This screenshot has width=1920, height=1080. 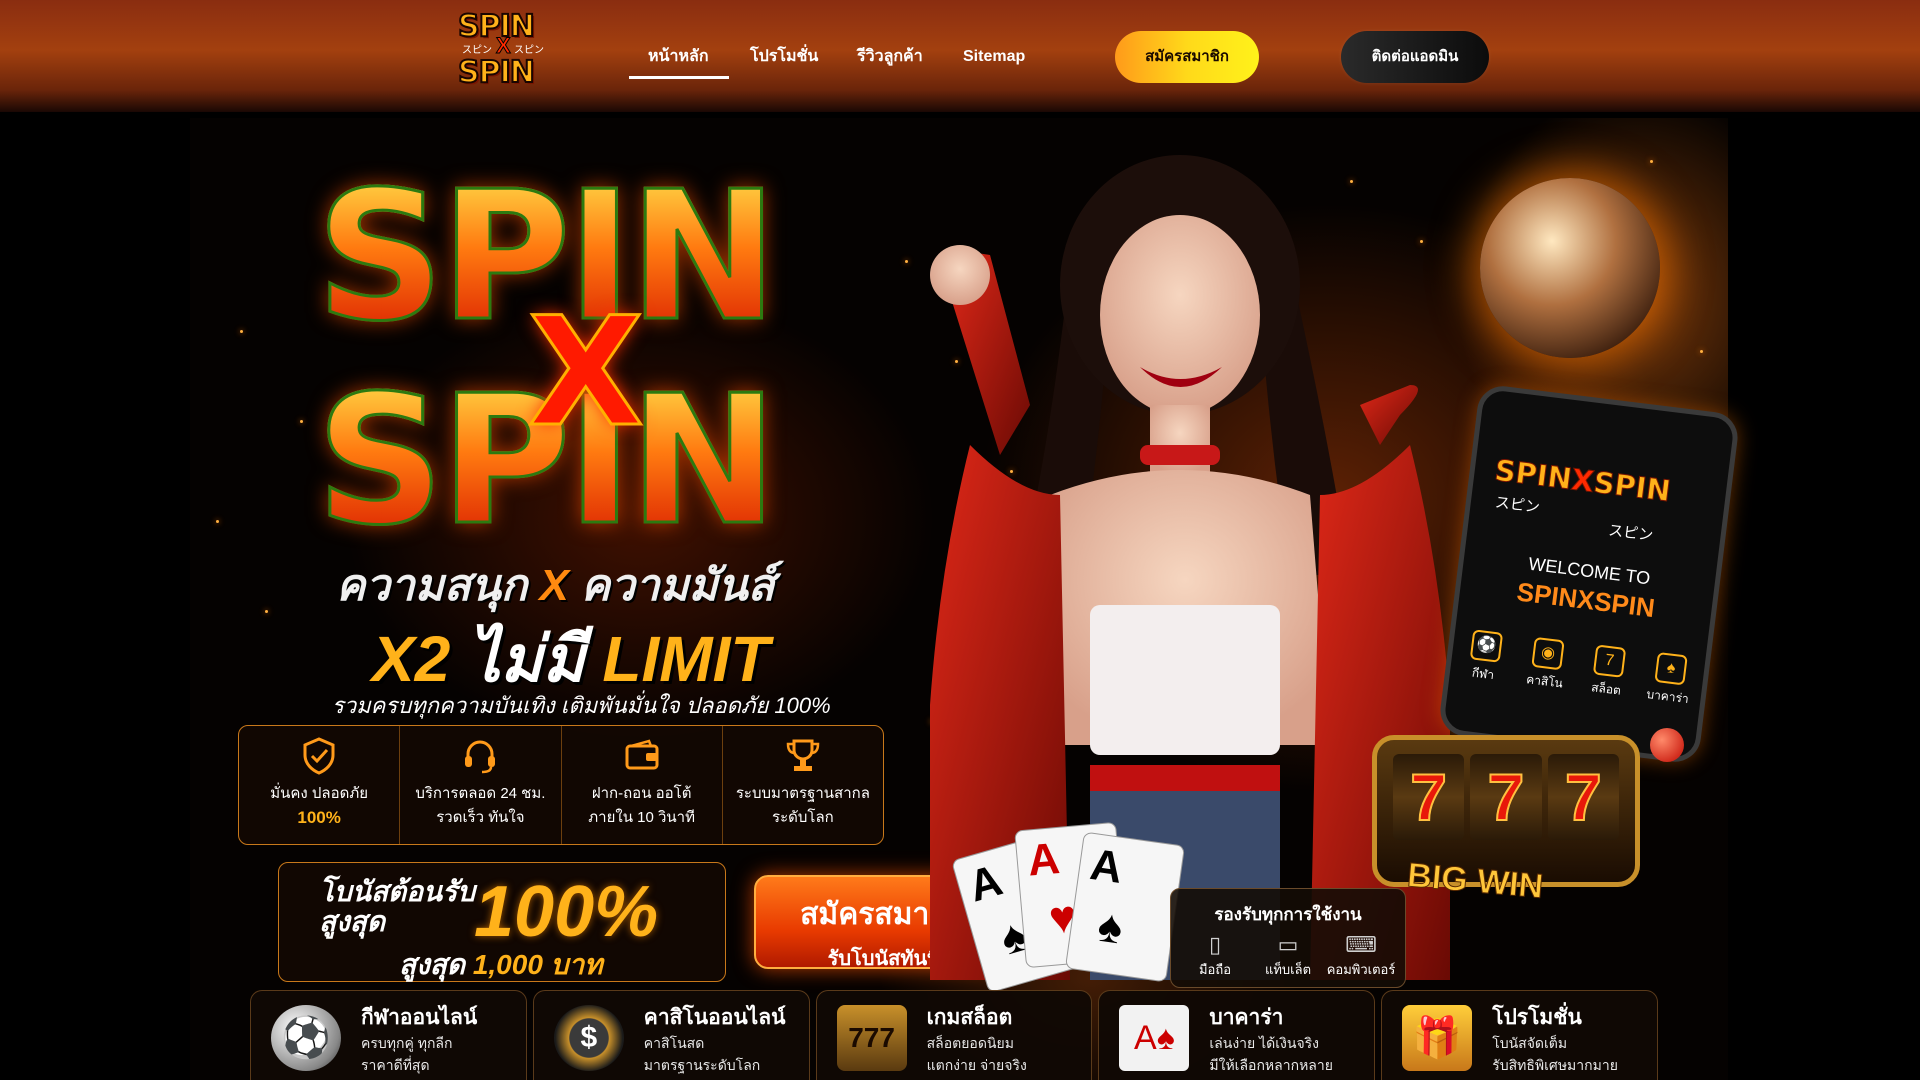 What do you see at coordinates (1533, 474) in the screenshot?
I see `phone-brand-a: SPIN` at bounding box center [1533, 474].